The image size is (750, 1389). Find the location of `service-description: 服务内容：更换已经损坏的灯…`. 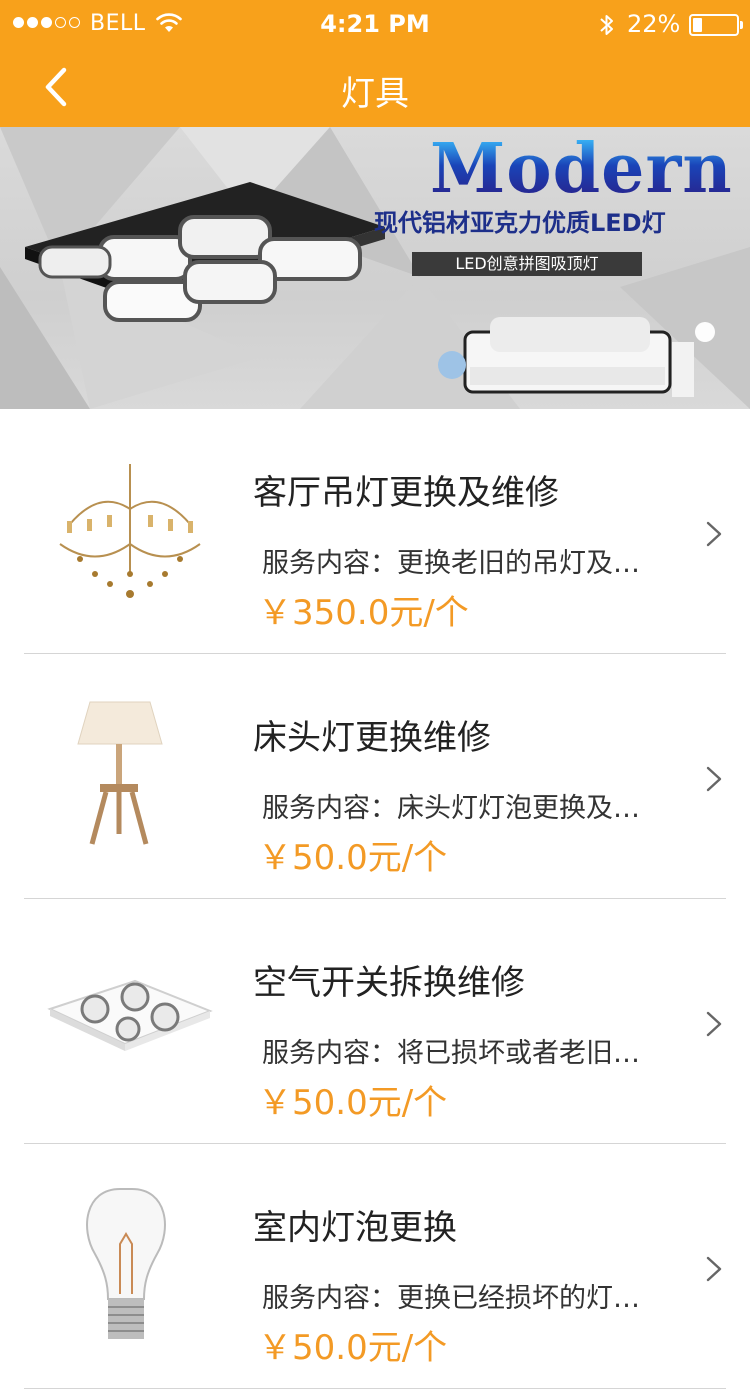

service-description: 服务内容：更换已经损坏的灯… is located at coordinates (451, 1298).